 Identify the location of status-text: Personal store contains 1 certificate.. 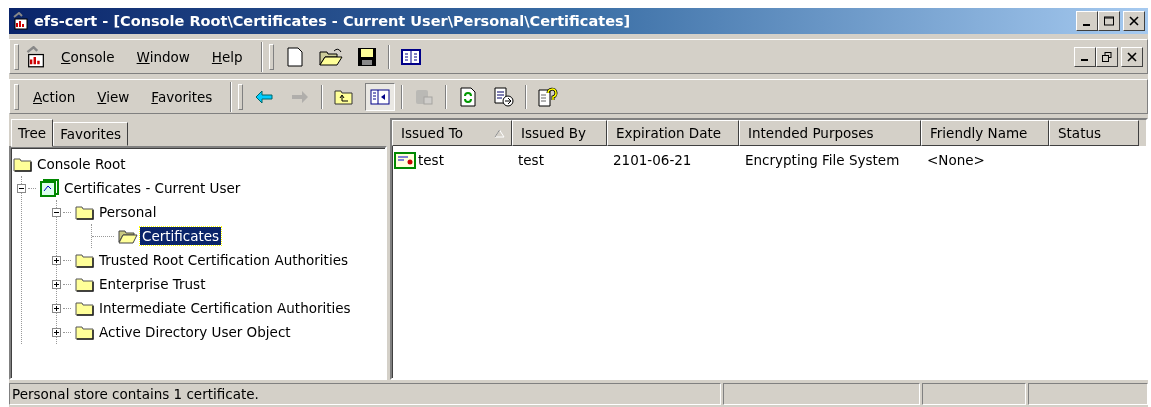
(365, 394).